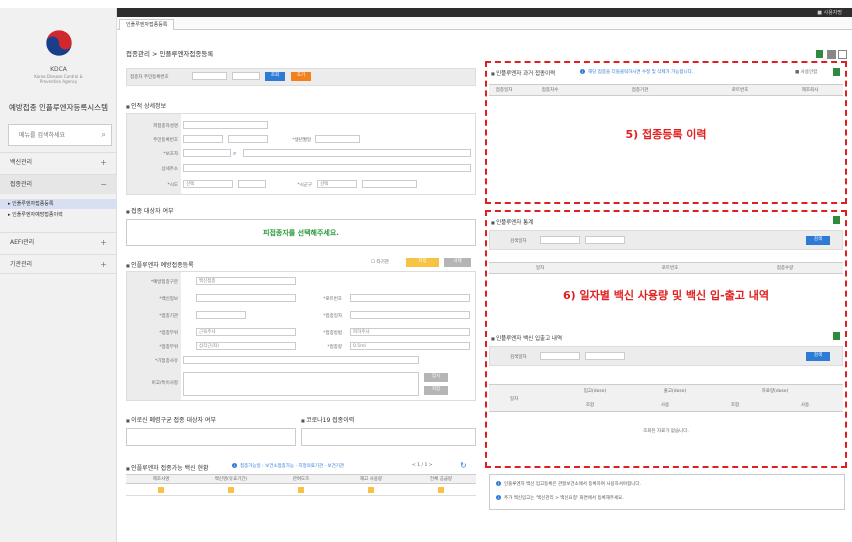 This screenshot has width=852, height=542. Describe the element at coordinates (168, 347) in the screenshot. I see `position-label: *접종부위` at that location.